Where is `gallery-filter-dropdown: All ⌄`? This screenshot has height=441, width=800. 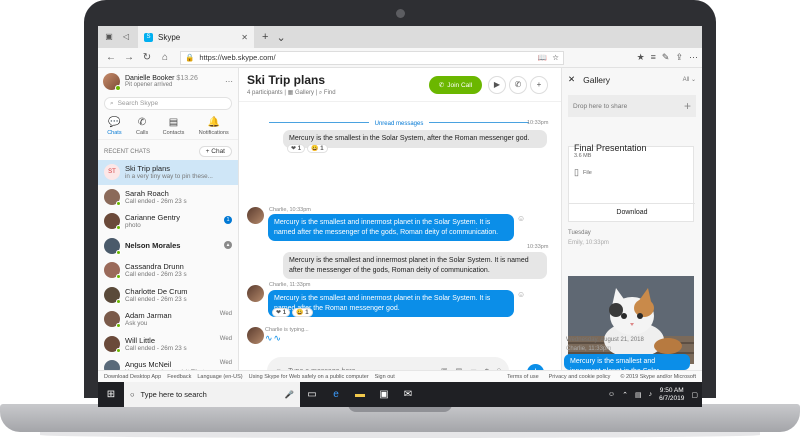 gallery-filter-dropdown: All ⌄ is located at coordinates (689, 79).